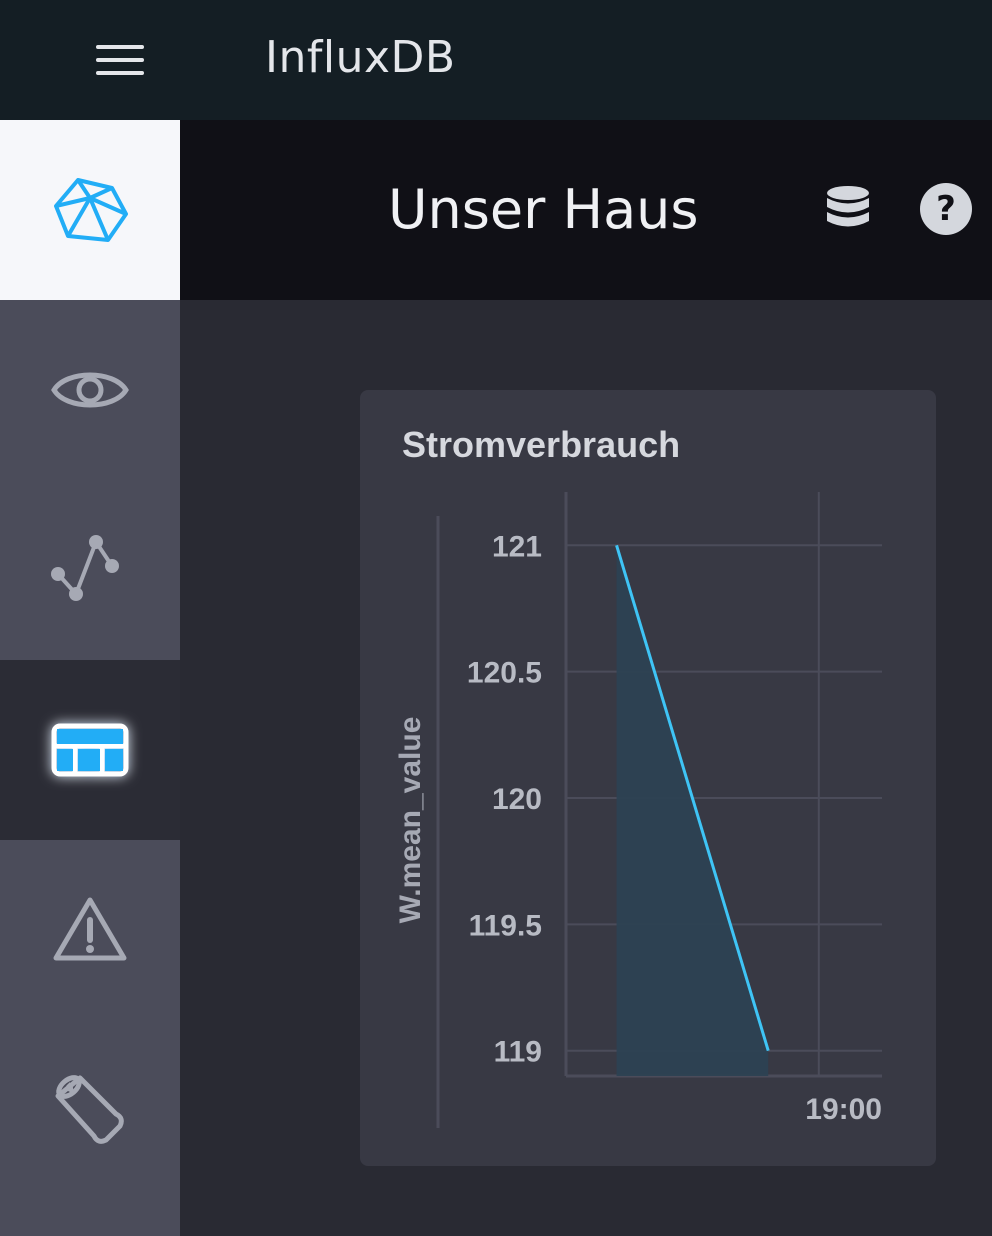 This screenshot has width=992, height=1236. Describe the element at coordinates (410, 820) in the screenshot. I see `y-axis-label: W.mean_value` at that location.